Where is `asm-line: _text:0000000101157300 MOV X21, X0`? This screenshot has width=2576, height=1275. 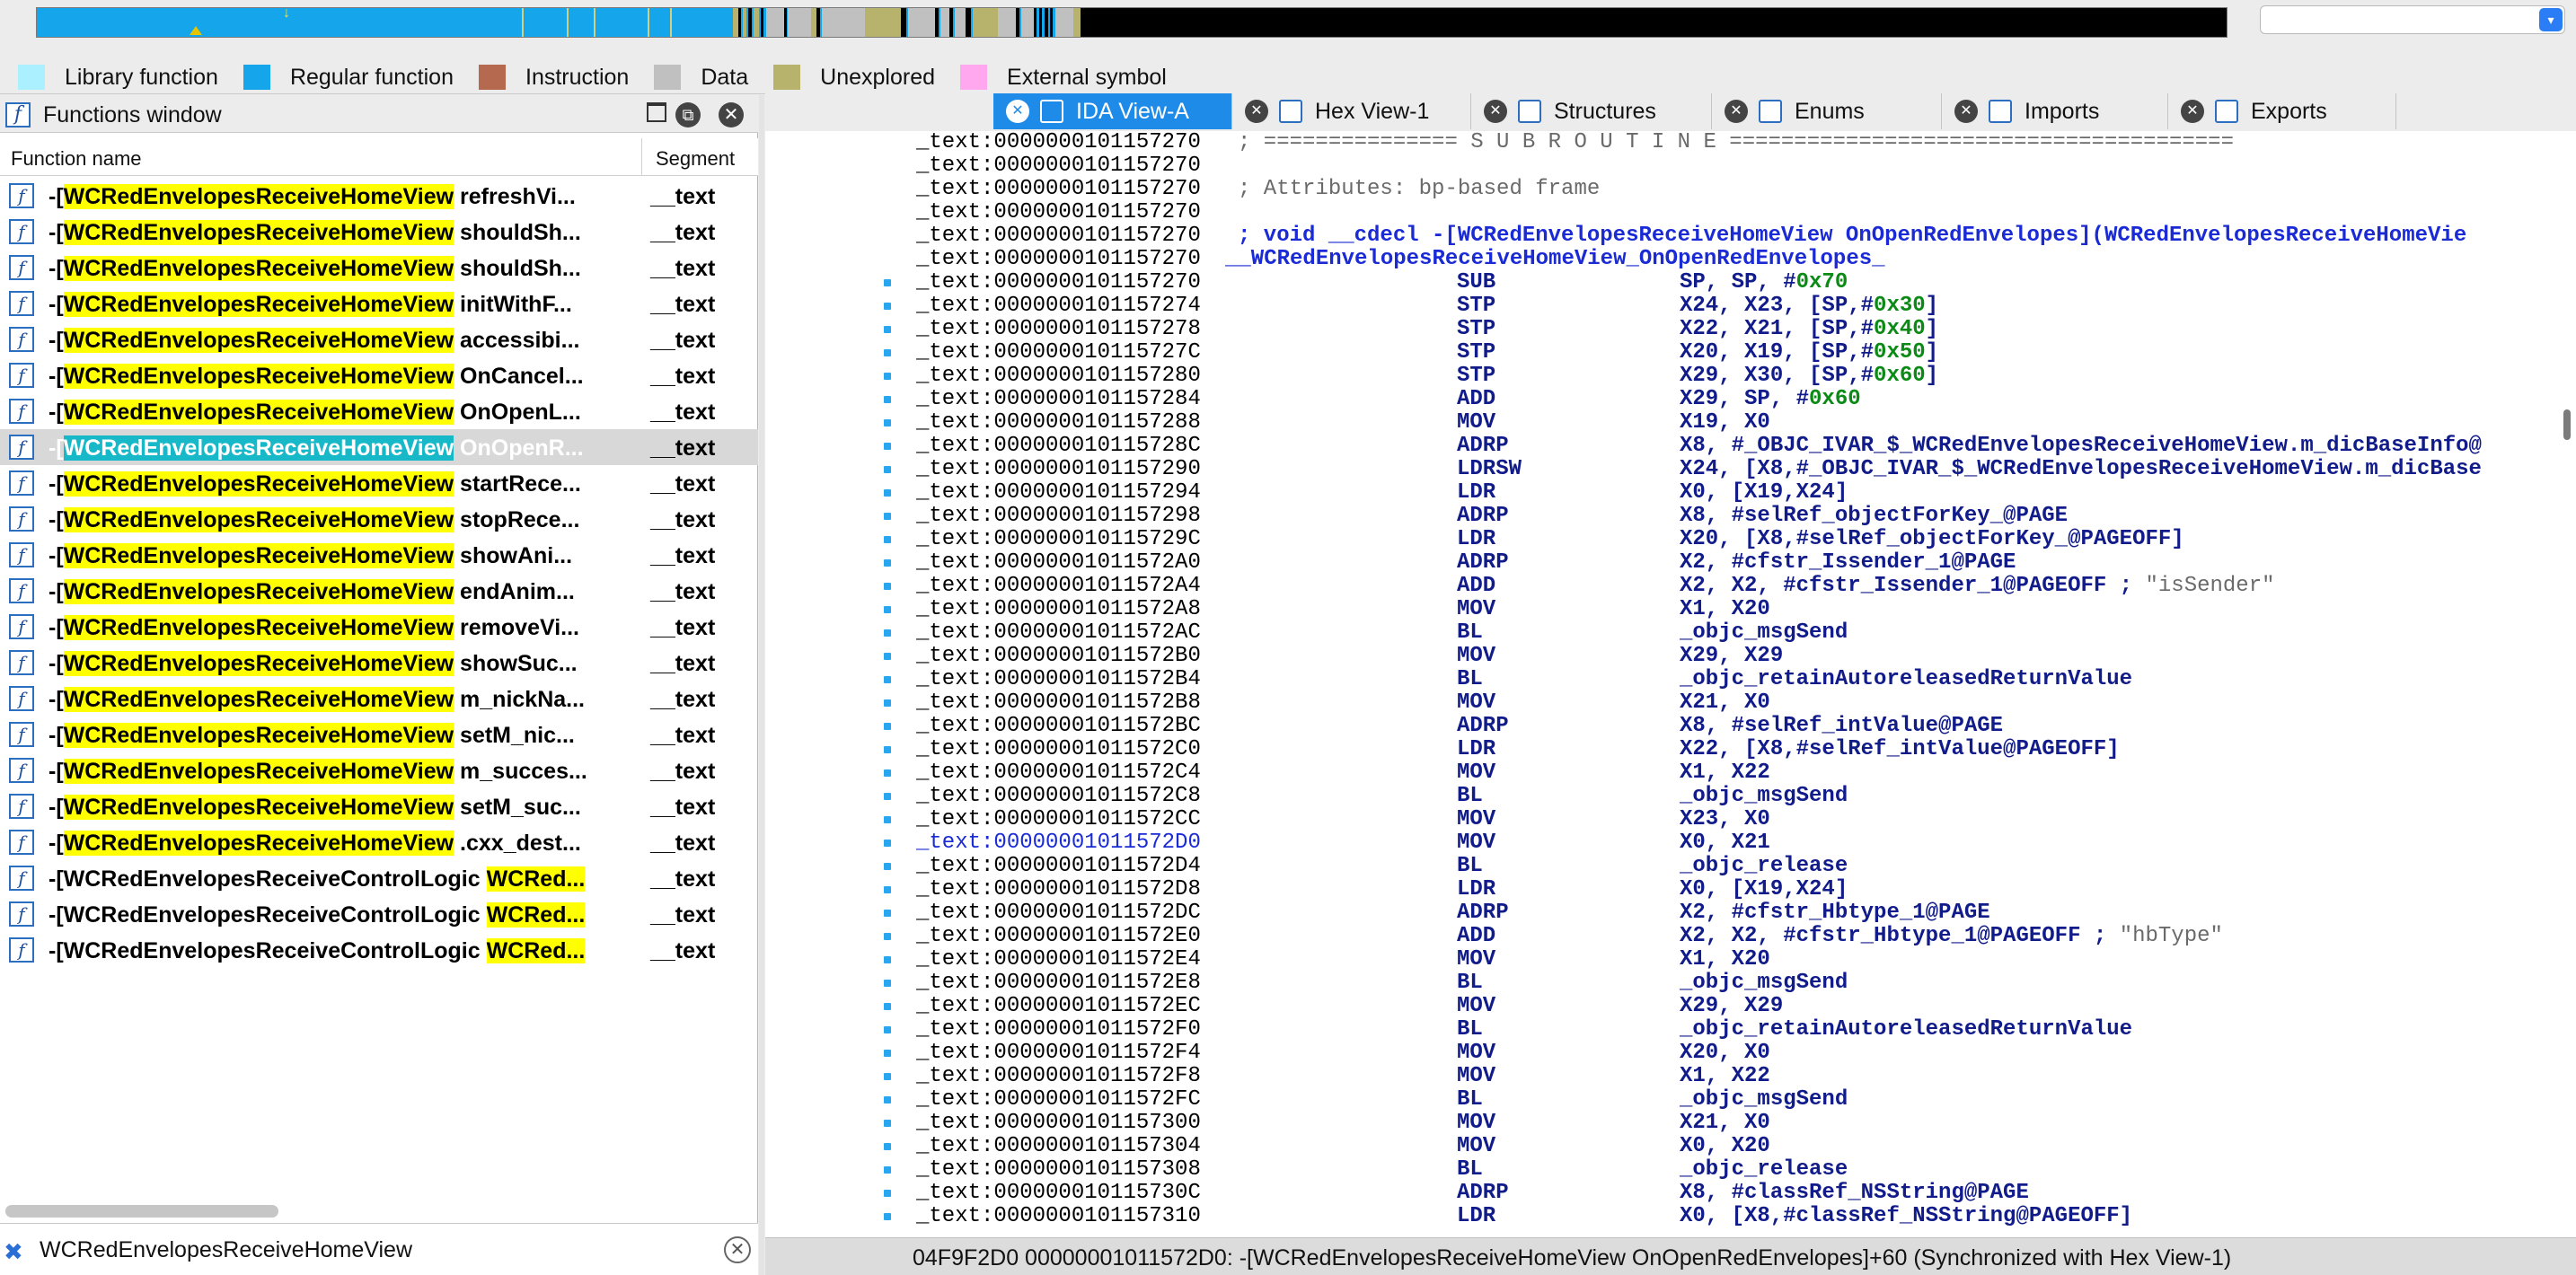
asm-line: _text:0000000101157300 MOV X21, X0 is located at coordinates (1722, 1123).